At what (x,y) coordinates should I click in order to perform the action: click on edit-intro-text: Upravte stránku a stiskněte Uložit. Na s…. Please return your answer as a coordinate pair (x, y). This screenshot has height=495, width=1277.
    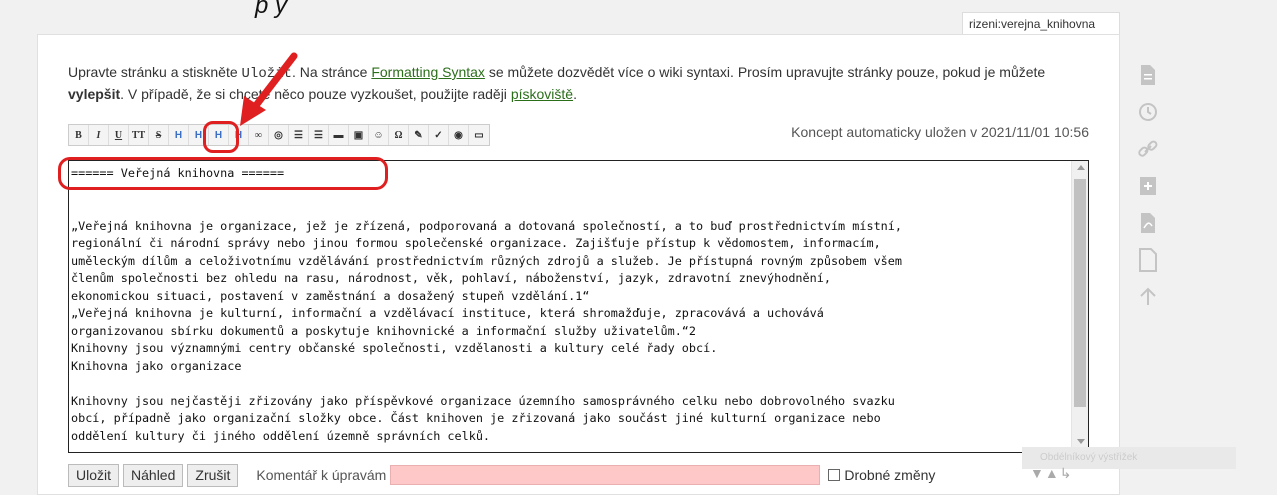
    Looking at the image, I should click on (583, 83).